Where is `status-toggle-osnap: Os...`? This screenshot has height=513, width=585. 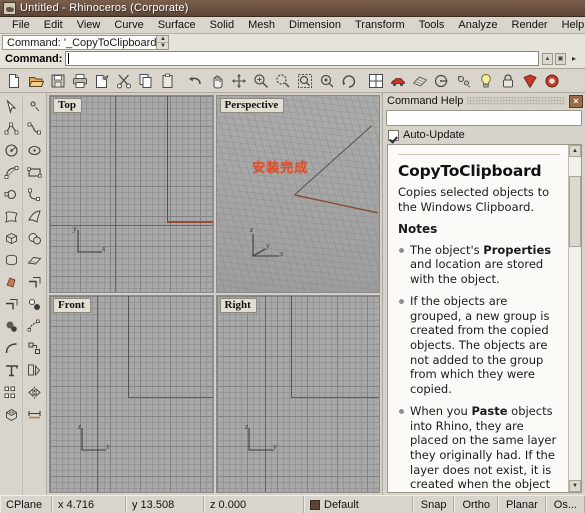 status-toggle-osnap: Os... is located at coordinates (565, 504).